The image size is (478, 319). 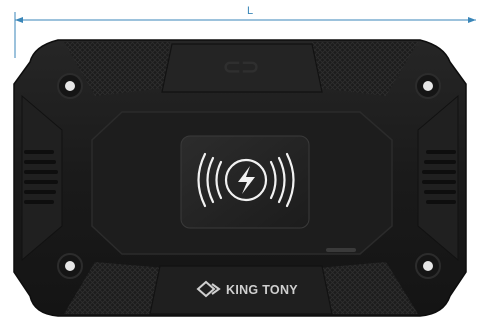 I want to click on mounting-hole-bottom-left, so click(x=70, y=266).